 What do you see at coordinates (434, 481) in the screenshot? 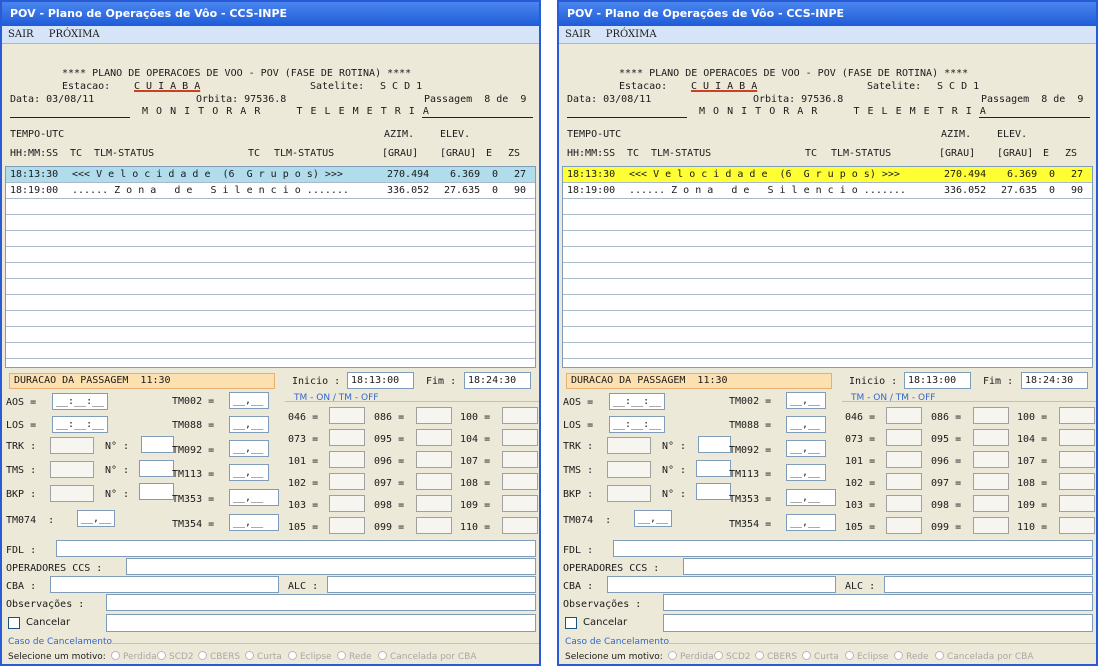
I see `tm097-field` at bounding box center [434, 481].